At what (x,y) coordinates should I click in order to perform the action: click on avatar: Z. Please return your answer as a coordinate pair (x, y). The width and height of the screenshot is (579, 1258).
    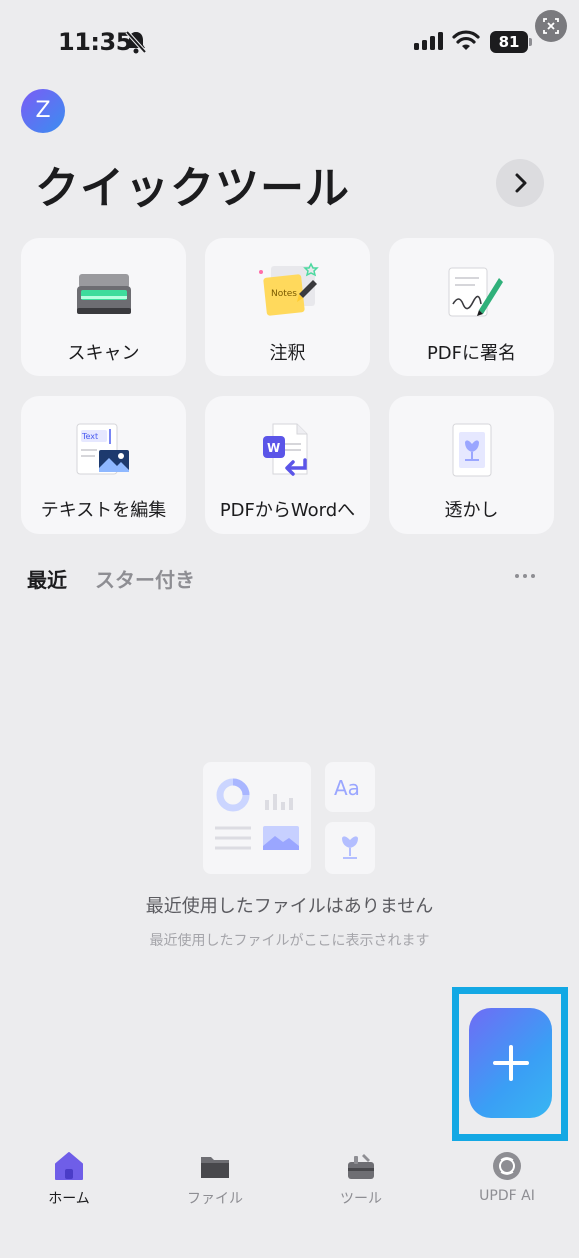
    Looking at the image, I should click on (43, 111).